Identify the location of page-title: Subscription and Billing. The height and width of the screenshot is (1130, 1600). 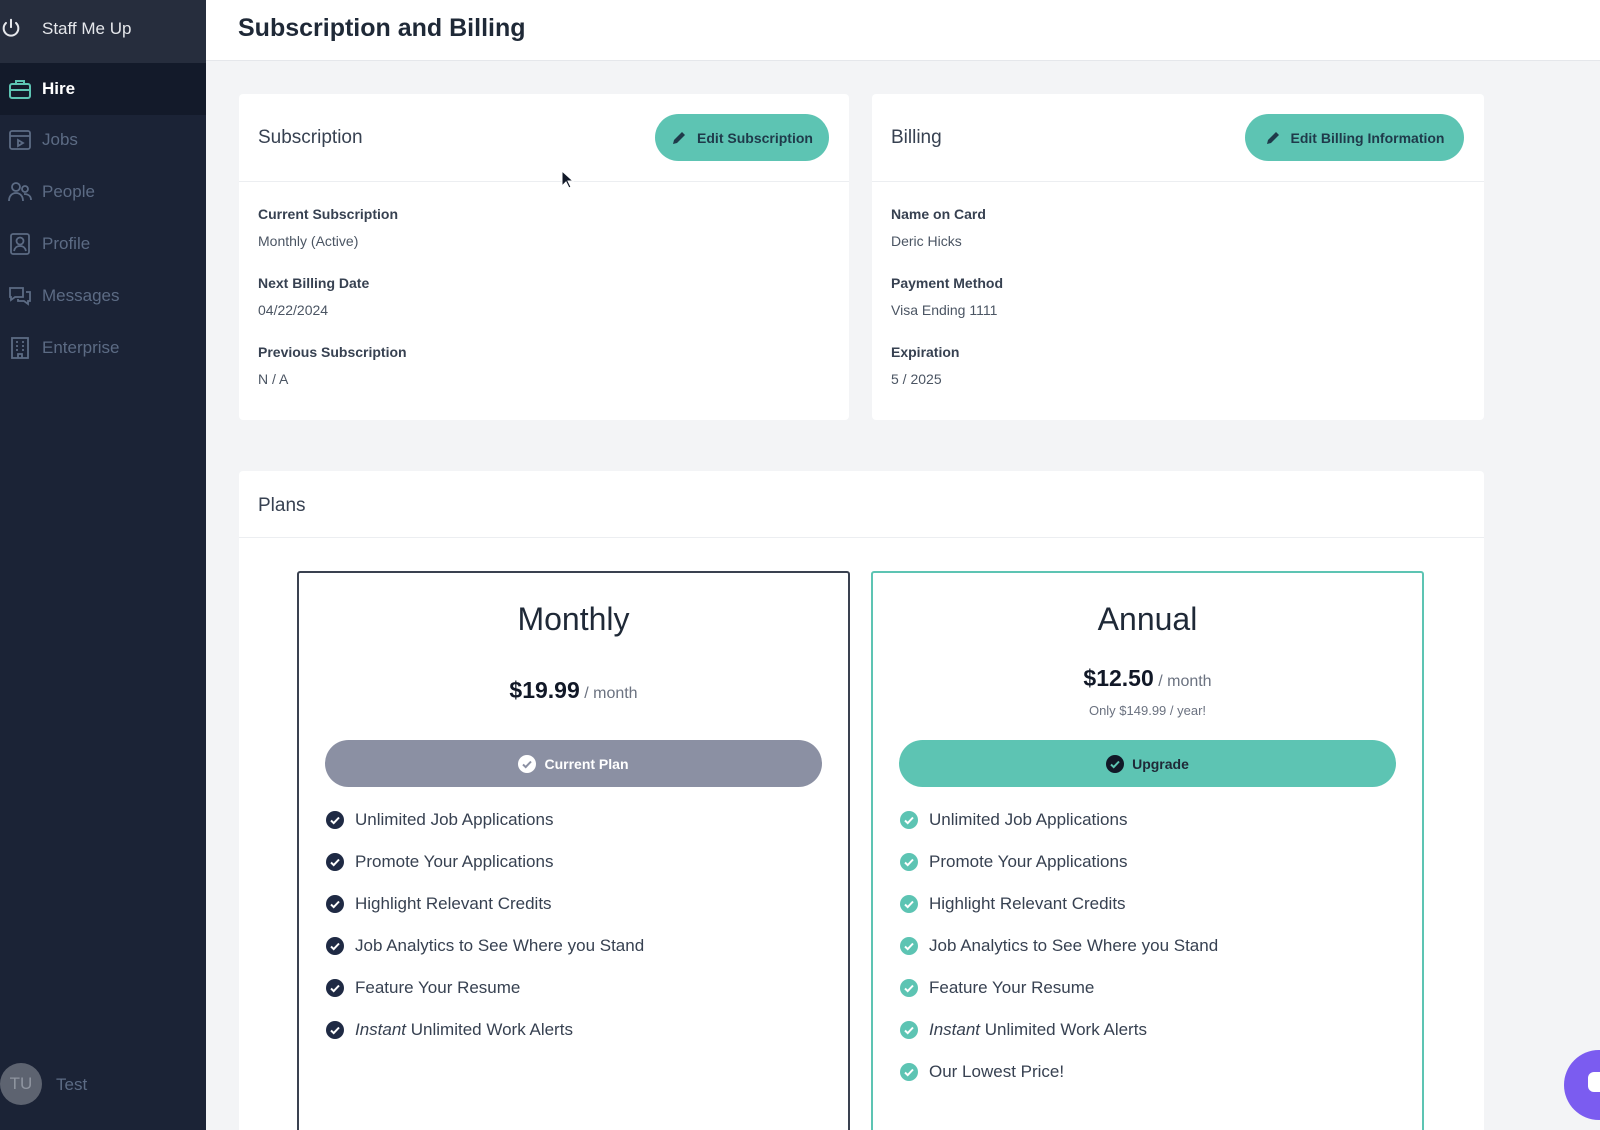
(382, 28).